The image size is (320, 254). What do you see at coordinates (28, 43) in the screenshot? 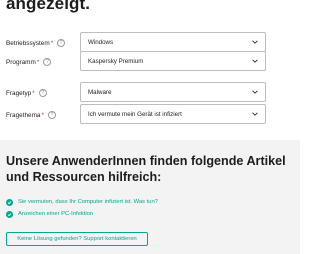
I see `os-label-text: Betriebssystem` at bounding box center [28, 43].